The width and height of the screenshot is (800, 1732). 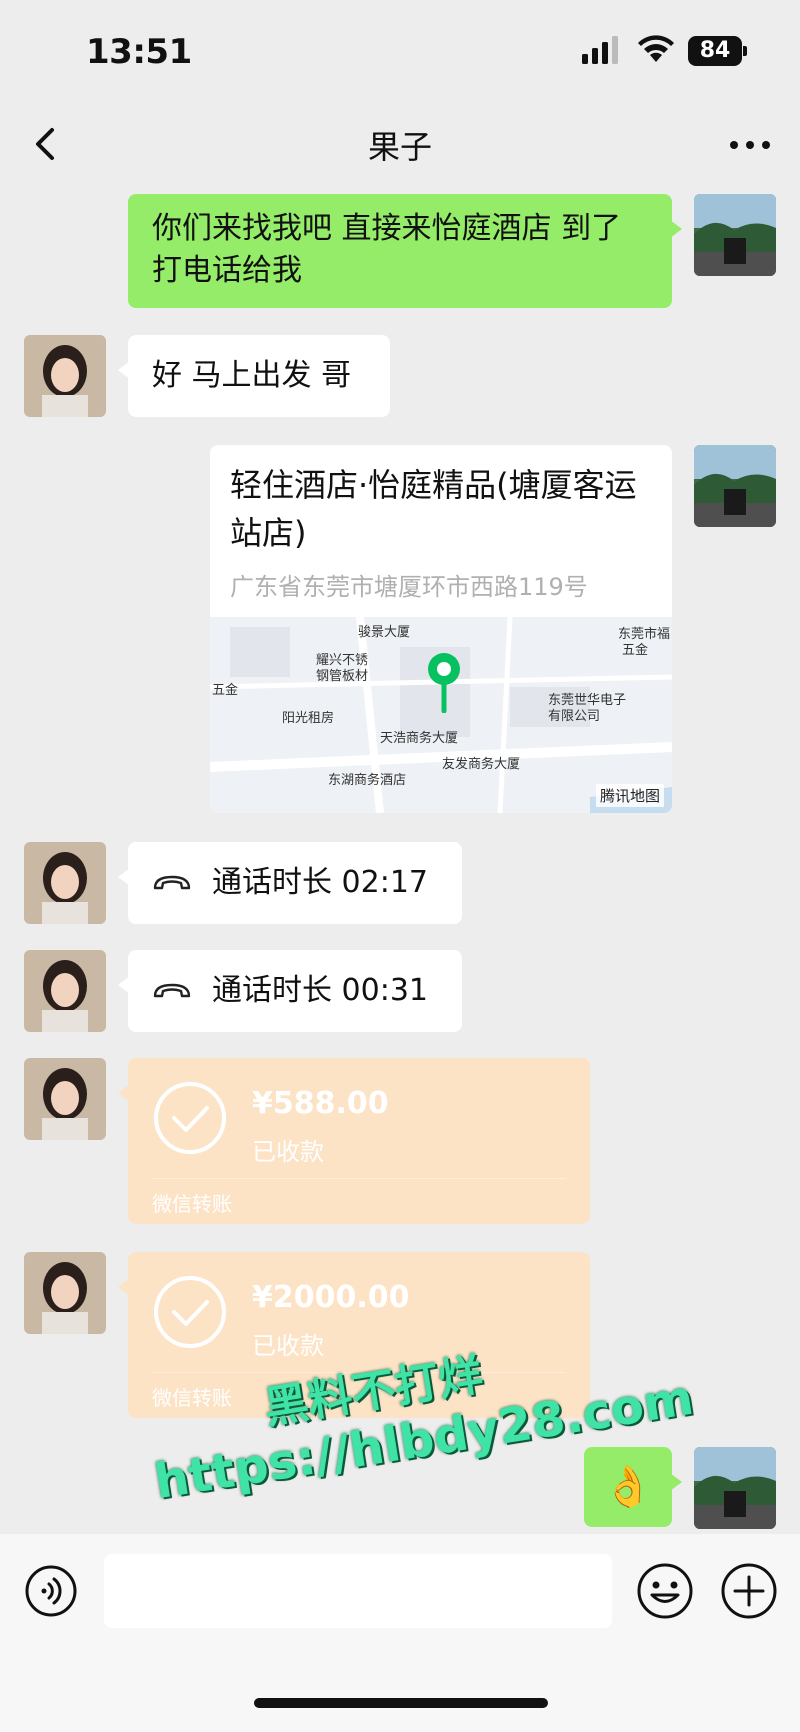 What do you see at coordinates (320, 990) in the screenshot?
I see `call-duration: 通话时长 00:31` at bounding box center [320, 990].